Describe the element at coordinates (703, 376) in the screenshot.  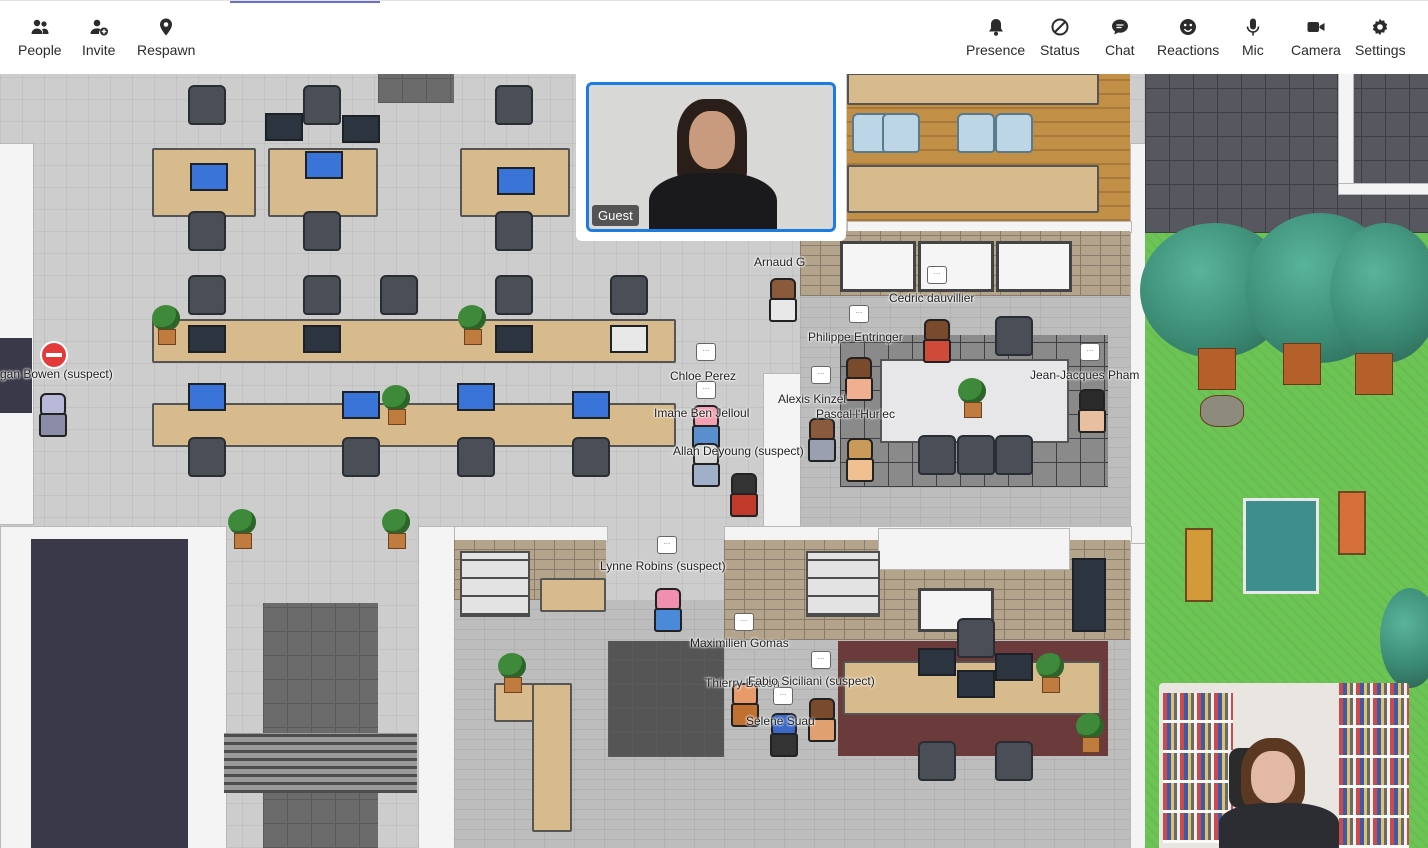
I see `player-name-tag: Chloe Perez` at that location.